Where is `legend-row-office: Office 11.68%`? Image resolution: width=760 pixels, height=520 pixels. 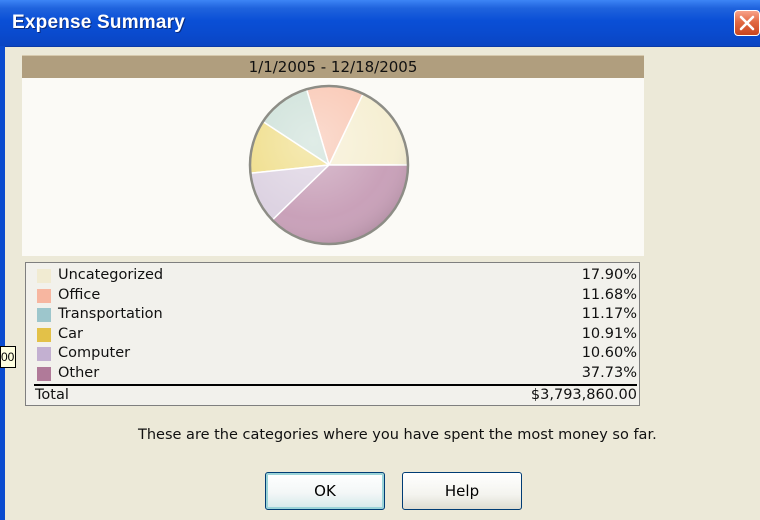
legend-row-office: Office 11.68% is located at coordinates (335, 296).